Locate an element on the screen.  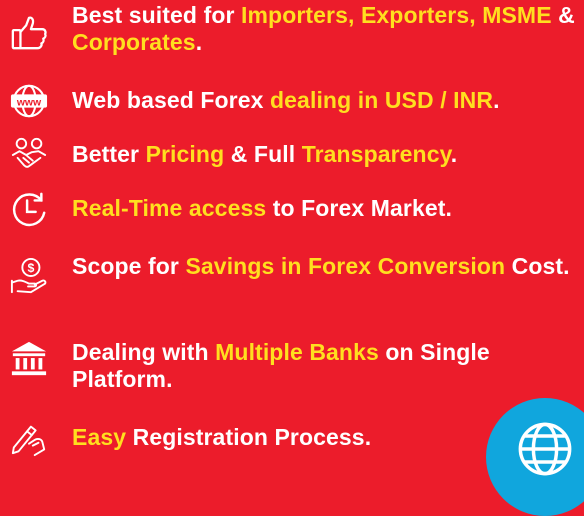
highlight-text: Real-Time access is located at coordinates (169, 208).